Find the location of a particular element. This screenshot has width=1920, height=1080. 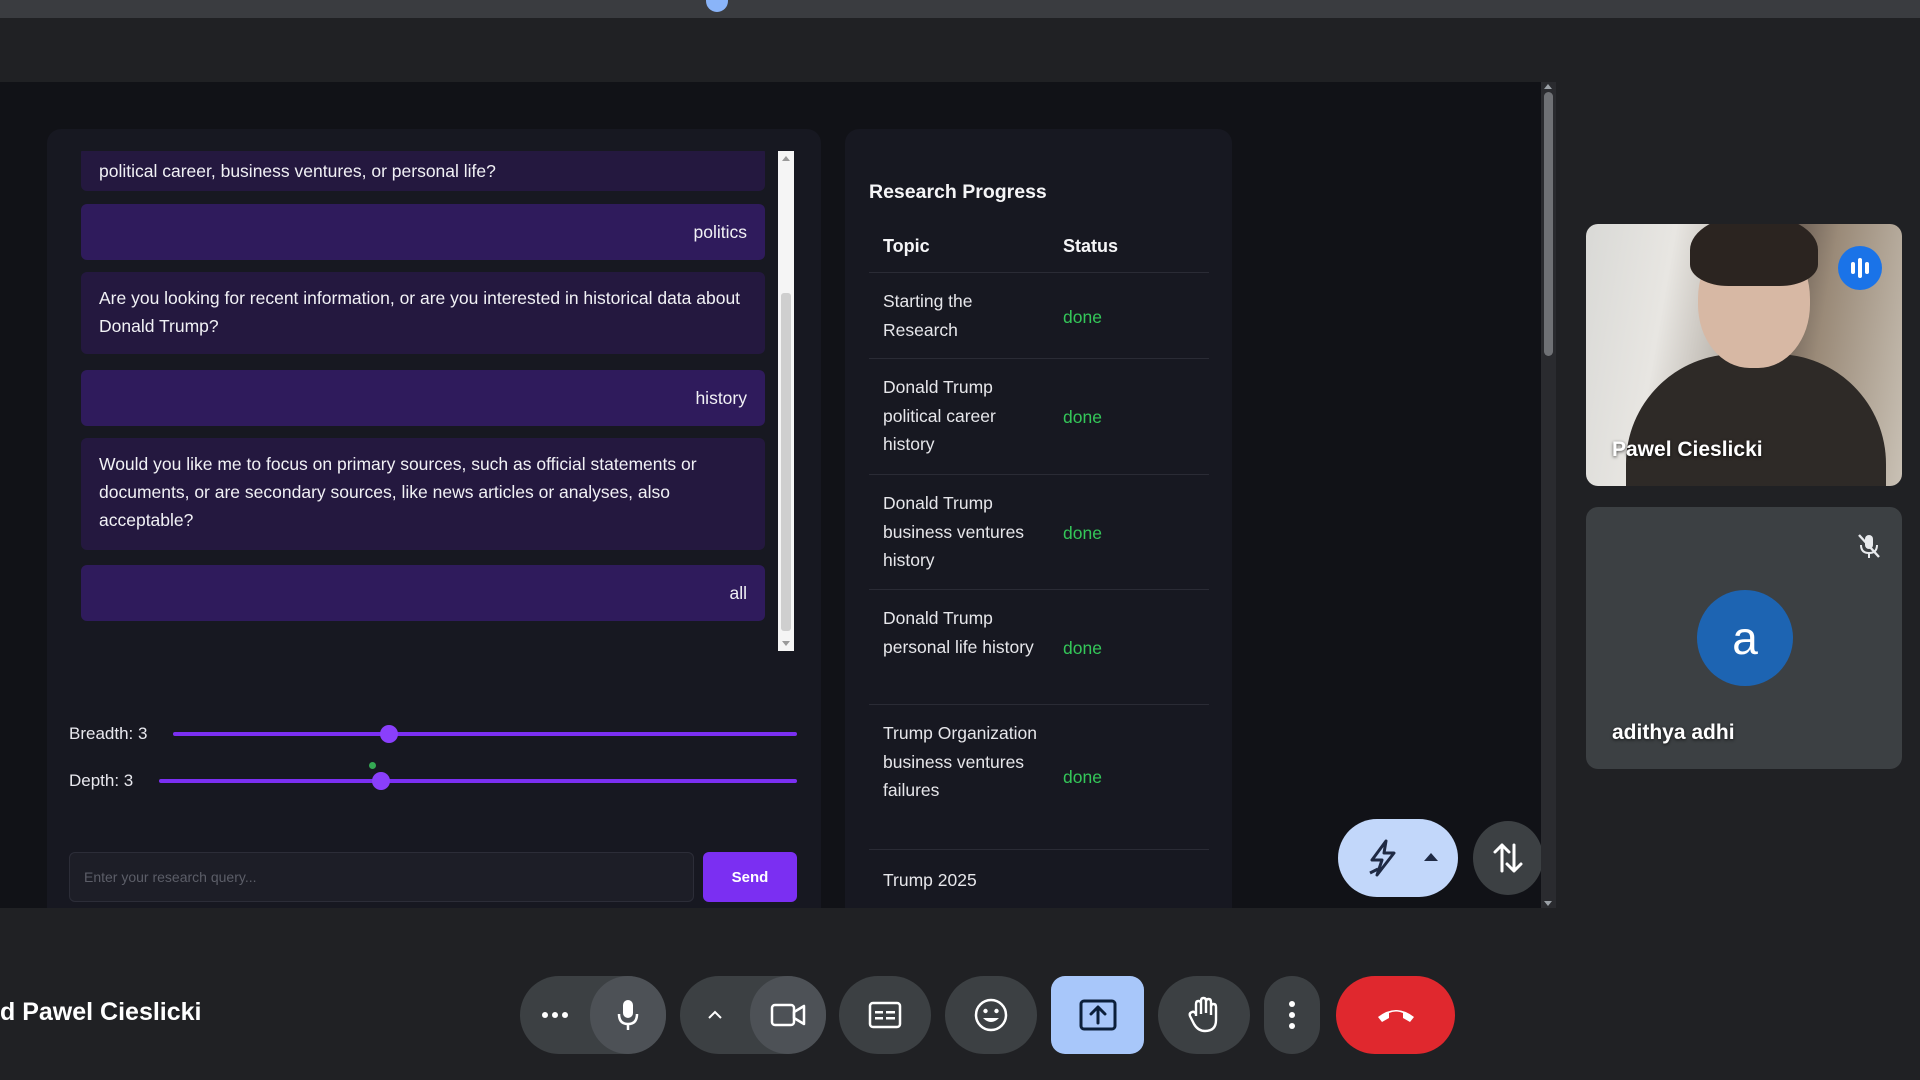

table-row: Donald Trump personal life history done is located at coordinates (1039, 646).